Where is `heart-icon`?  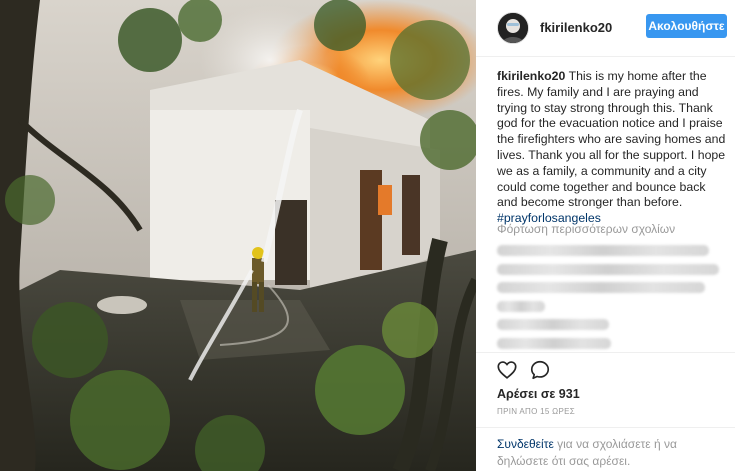 heart-icon is located at coordinates (507, 372).